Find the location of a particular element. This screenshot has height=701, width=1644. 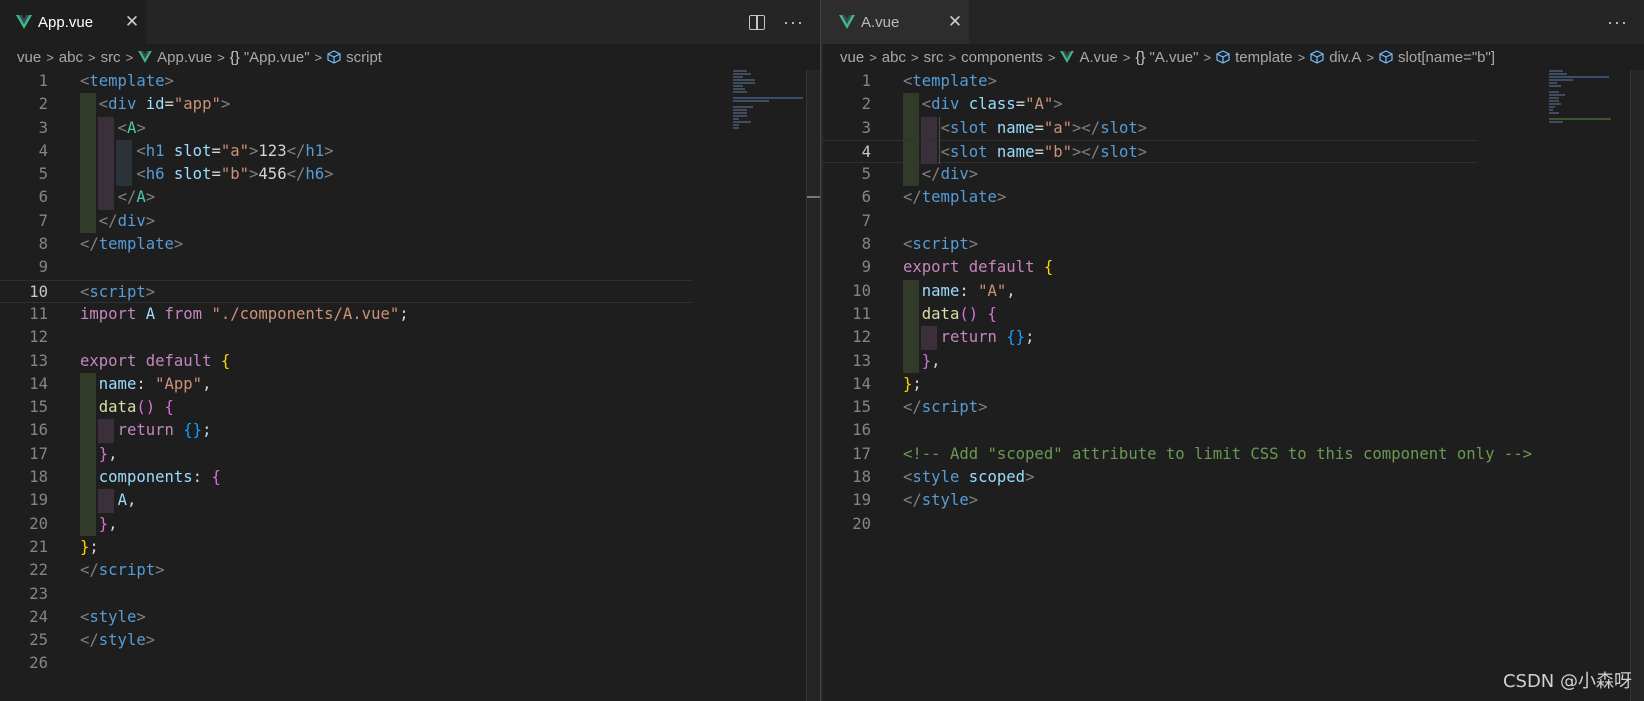

code-line: <style scoped> is located at coordinates (968, 477).